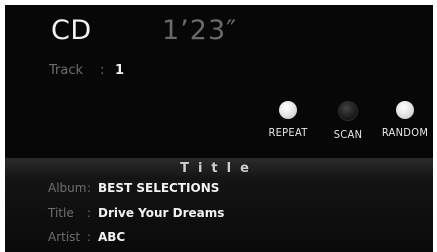 Image resolution: width=437 pixels, height=252 pixels. I want to click on repeat-indicator-icon, so click(288, 110).